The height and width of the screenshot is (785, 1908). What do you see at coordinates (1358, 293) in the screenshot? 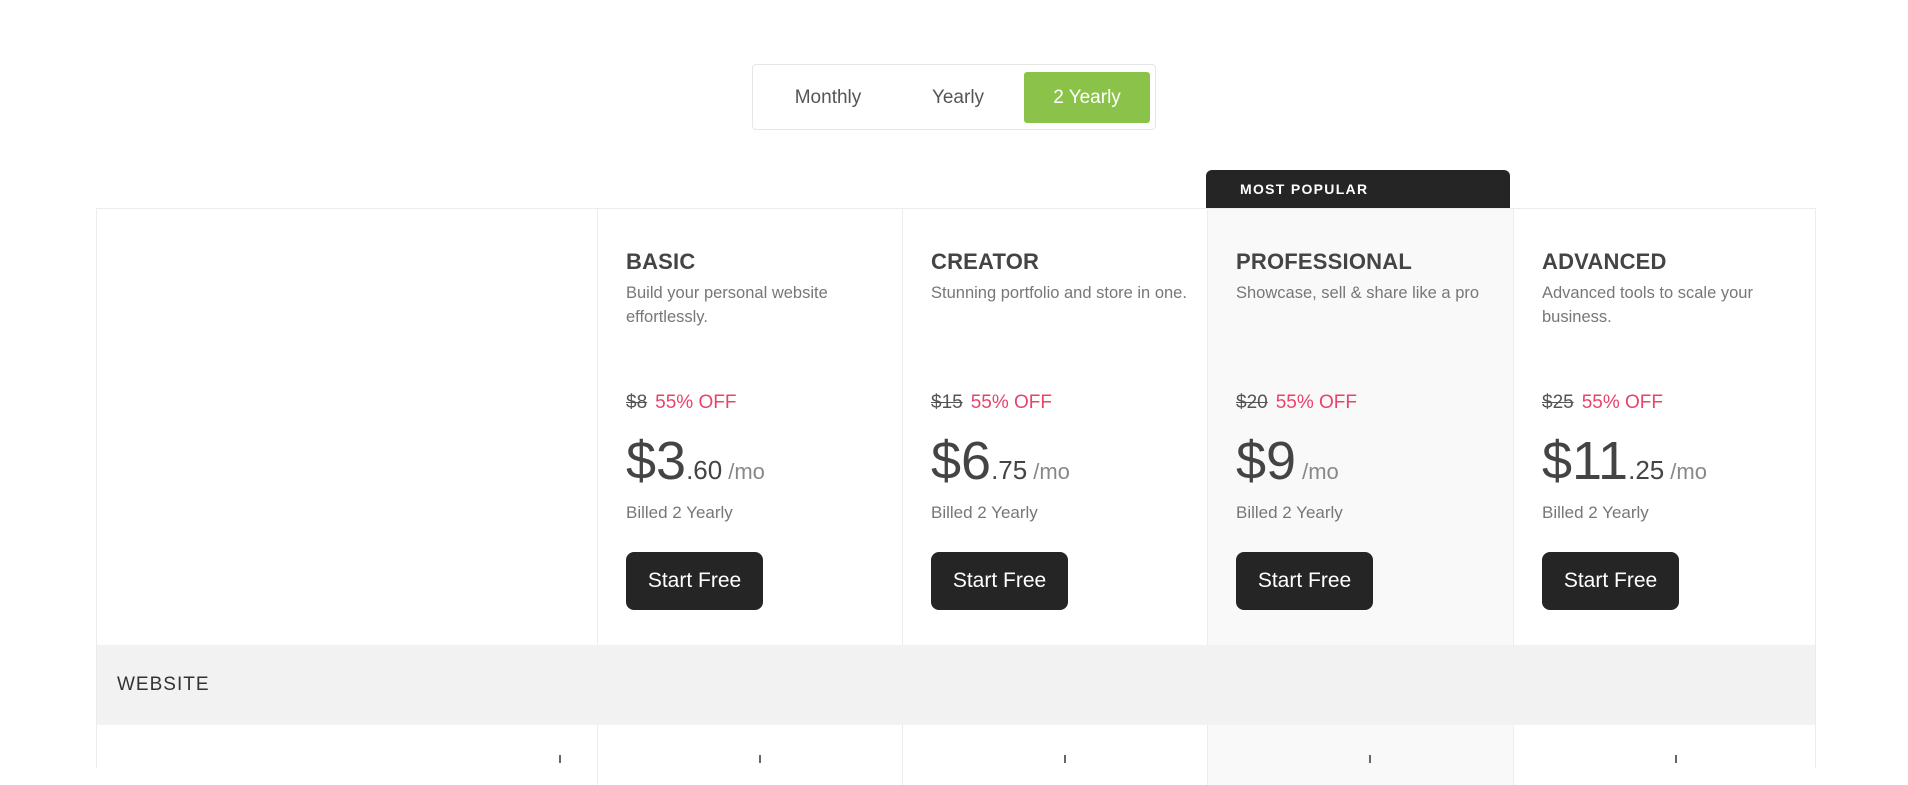
I see `plan-description: Showcase, sell & share like a pro` at bounding box center [1358, 293].